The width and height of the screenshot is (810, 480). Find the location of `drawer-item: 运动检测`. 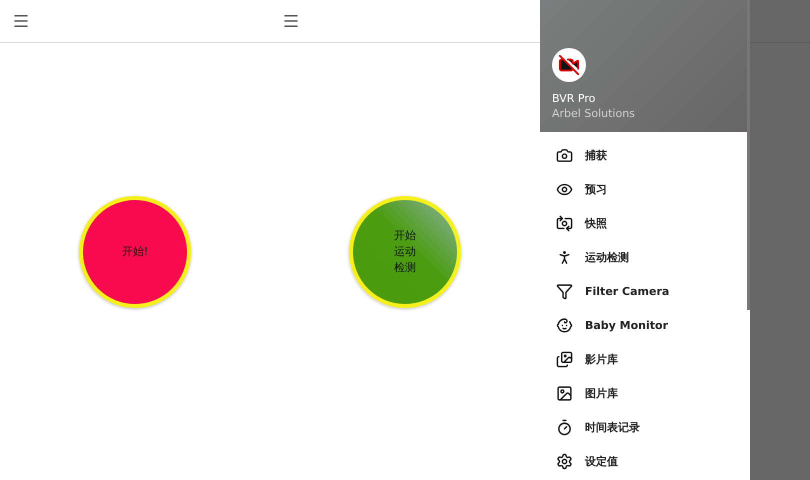

drawer-item: 运动检测 is located at coordinates (645, 257).